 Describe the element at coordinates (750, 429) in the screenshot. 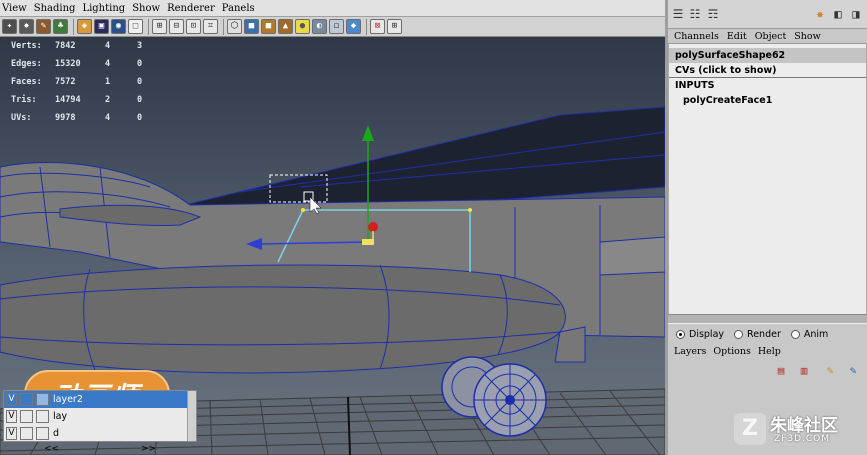

I see `watermark-logo-icon: Z` at that location.